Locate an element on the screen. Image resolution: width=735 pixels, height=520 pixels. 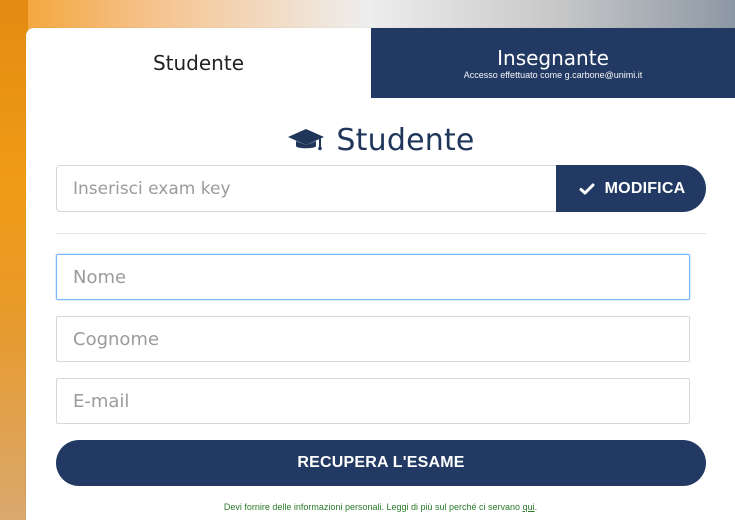
tab-studente: Studente is located at coordinates (198, 63).